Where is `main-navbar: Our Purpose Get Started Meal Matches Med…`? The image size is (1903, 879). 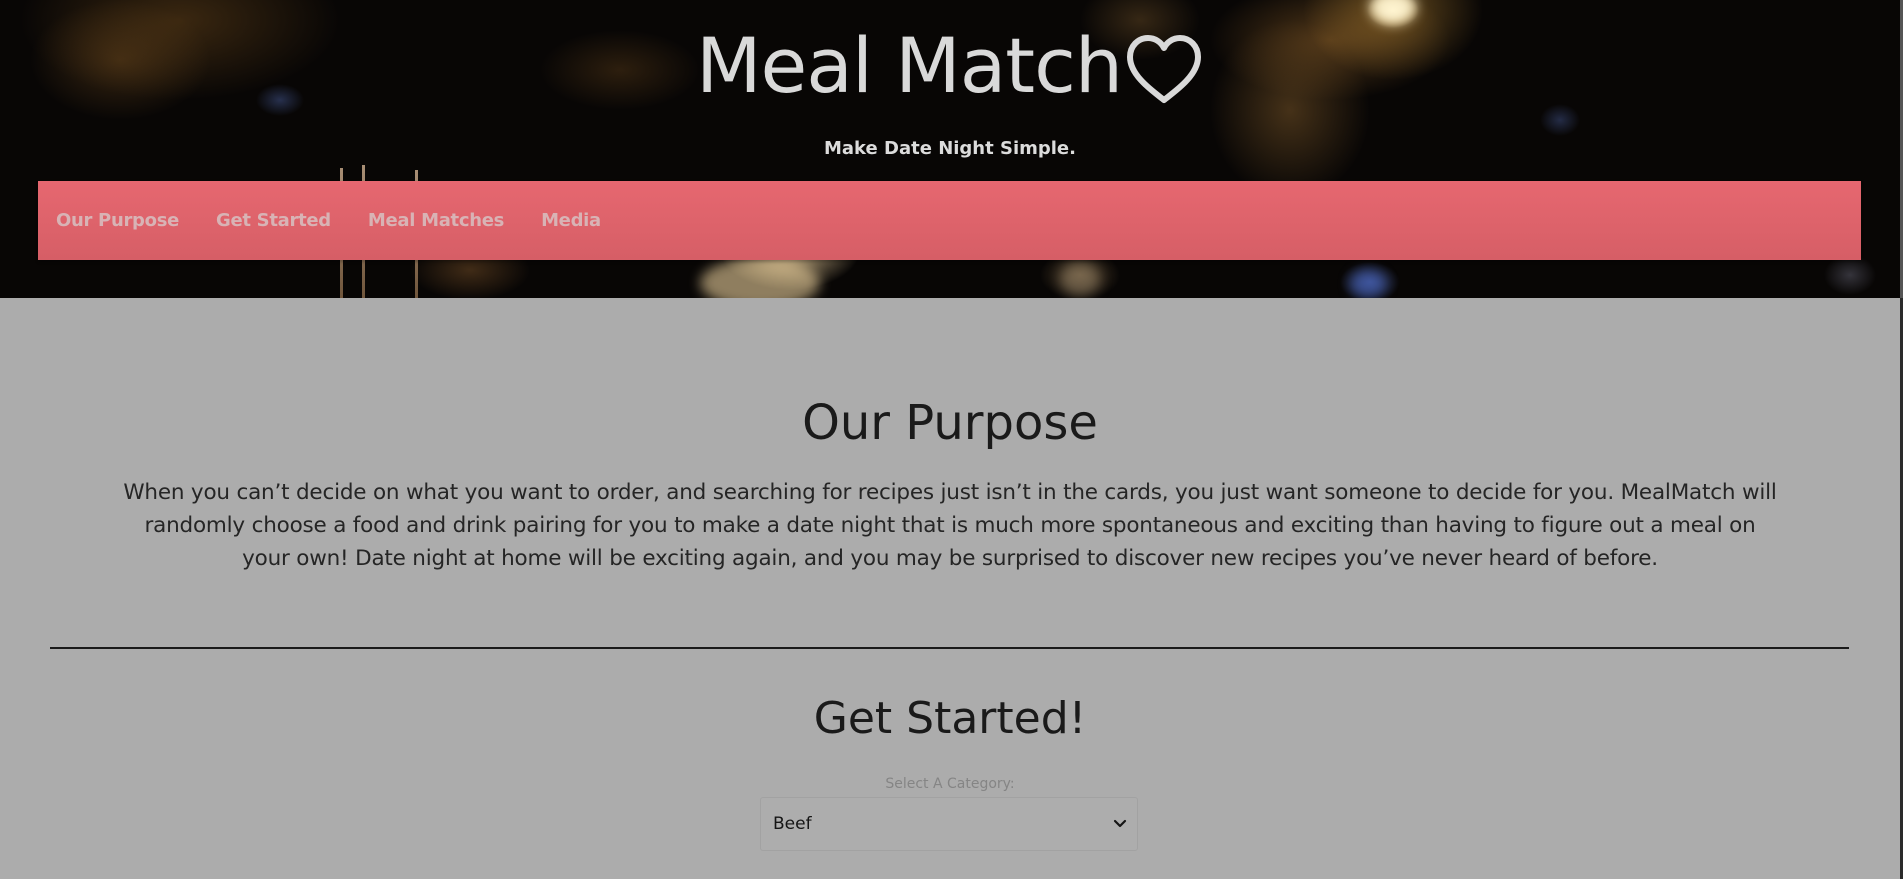 main-navbar: Our Purpose Get Started Meal Matches Med… is located at coordinates (949, 220).